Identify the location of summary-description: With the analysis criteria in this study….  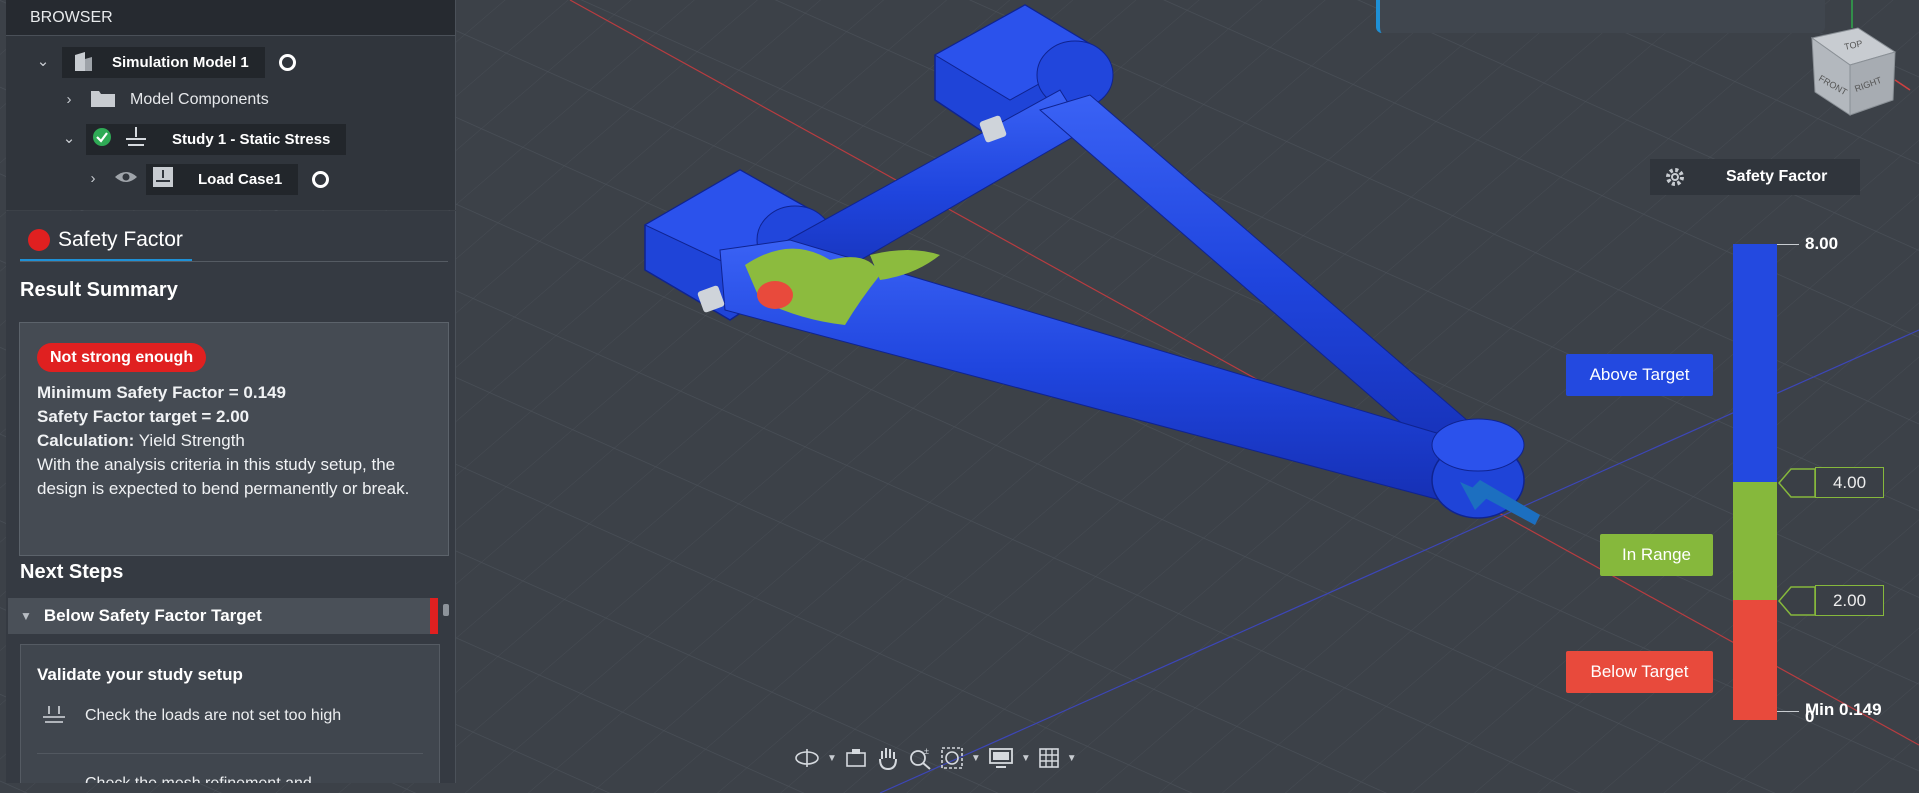
(223, 476).